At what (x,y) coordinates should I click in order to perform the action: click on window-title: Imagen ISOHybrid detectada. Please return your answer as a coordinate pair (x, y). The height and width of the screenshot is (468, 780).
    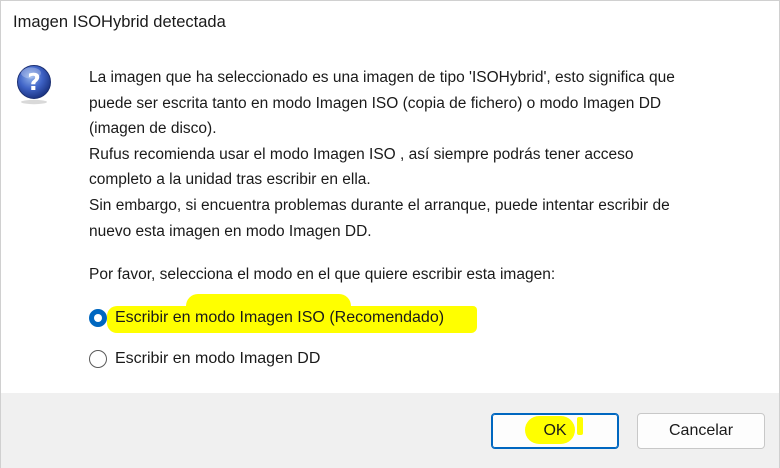
    Looking at the image, I should click on (119, 22).